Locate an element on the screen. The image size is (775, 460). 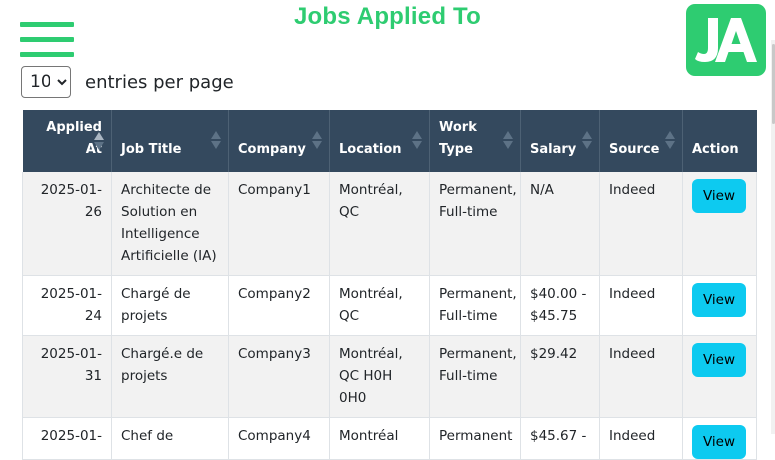
cell-applied-at: 2025-01-24 is located at coordinates (67, 305).